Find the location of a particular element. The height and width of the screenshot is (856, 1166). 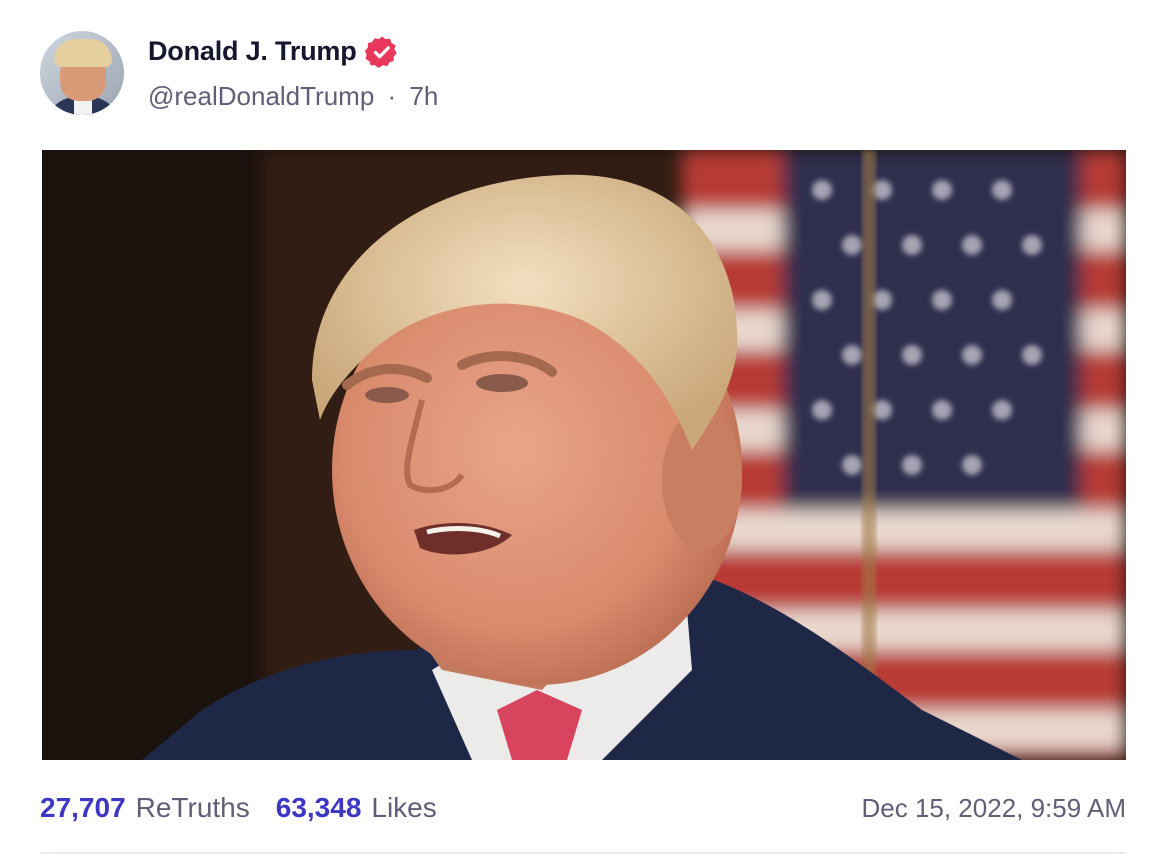

divider is located at coordinates (583, 853).